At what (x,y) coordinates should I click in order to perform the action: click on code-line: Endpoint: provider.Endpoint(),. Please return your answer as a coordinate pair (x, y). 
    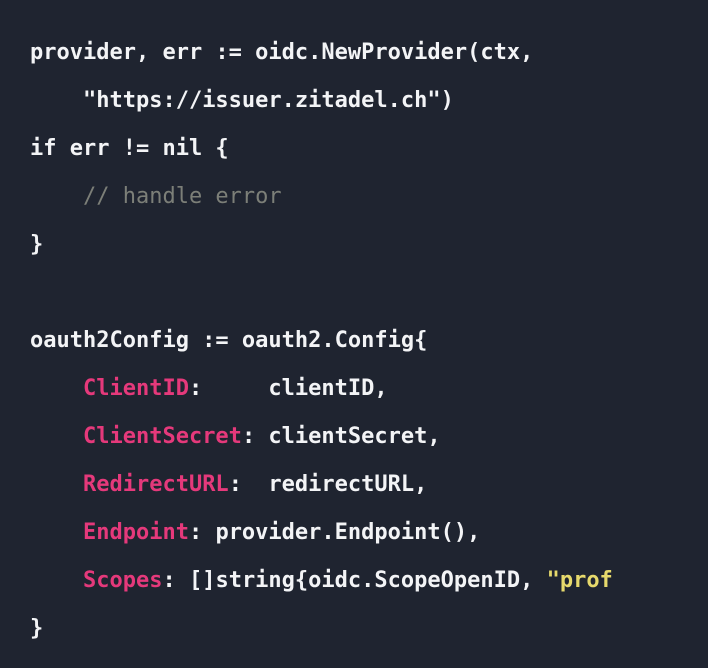
    Looking at the image, I should click on (369, 533).